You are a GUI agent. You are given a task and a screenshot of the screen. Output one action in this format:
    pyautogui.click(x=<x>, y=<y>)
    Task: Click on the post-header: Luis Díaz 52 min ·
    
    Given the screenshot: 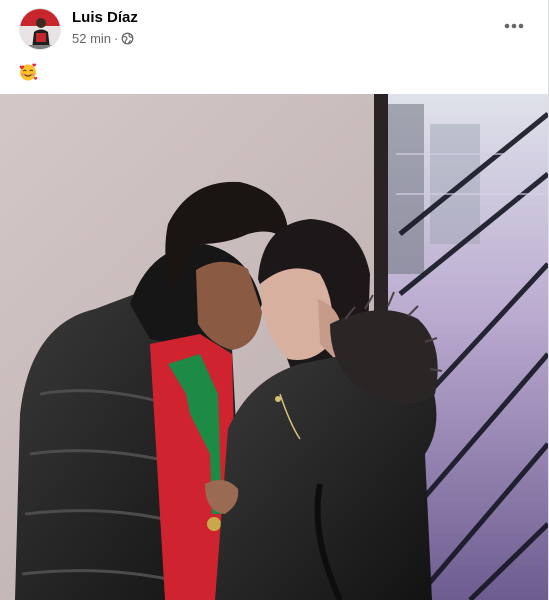 What is the action you would take?
    pyautogui.click(x=274, y=28)
    